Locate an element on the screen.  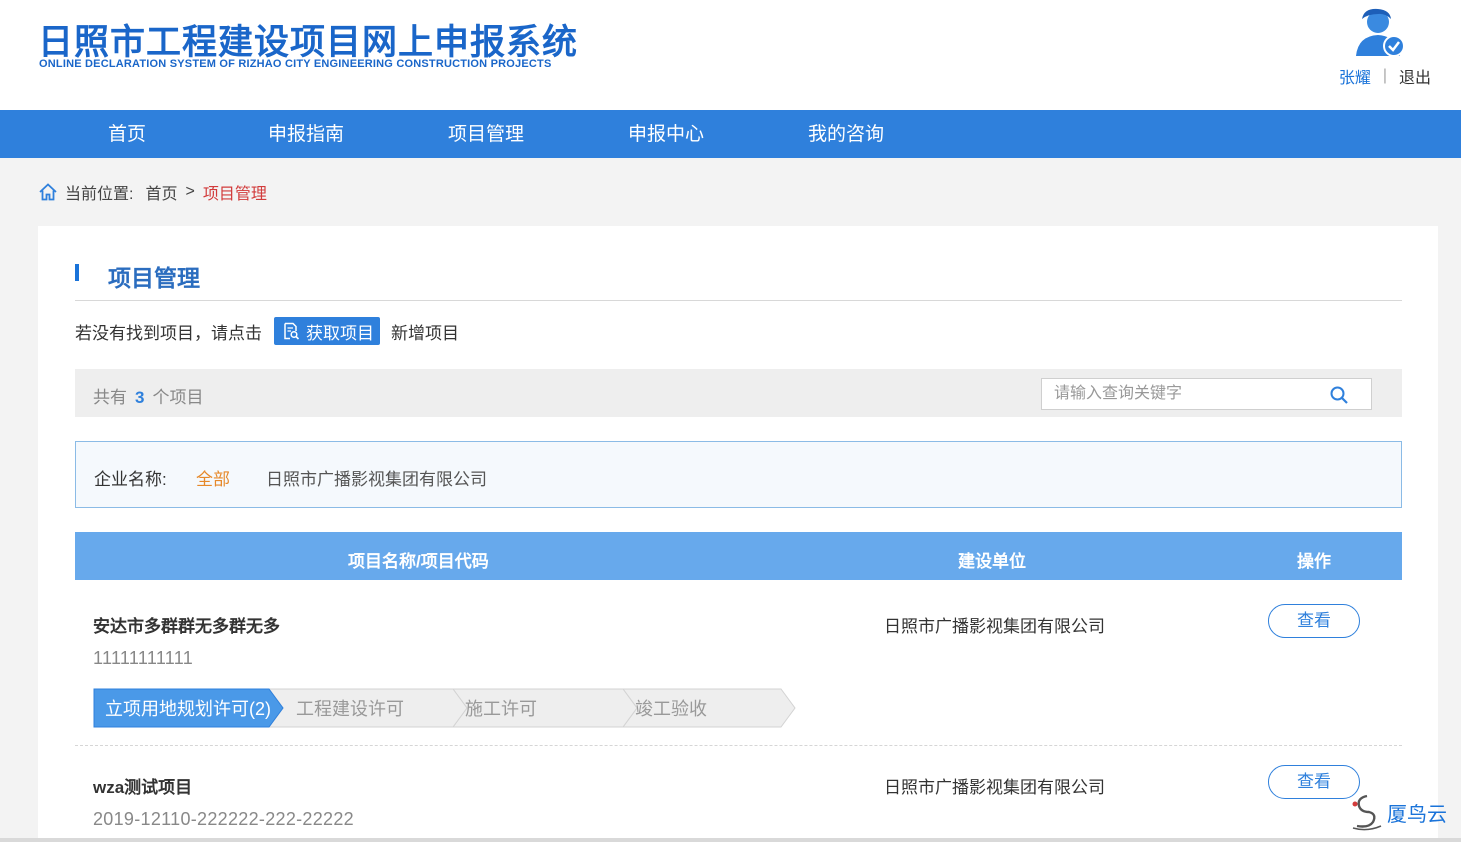
step-label: 竣工验收 is located at coordinates (671, 709).